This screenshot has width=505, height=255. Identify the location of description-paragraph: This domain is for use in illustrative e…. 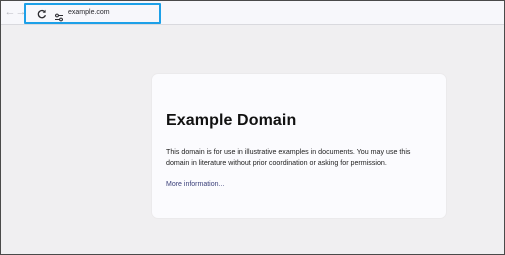
(288, 157).